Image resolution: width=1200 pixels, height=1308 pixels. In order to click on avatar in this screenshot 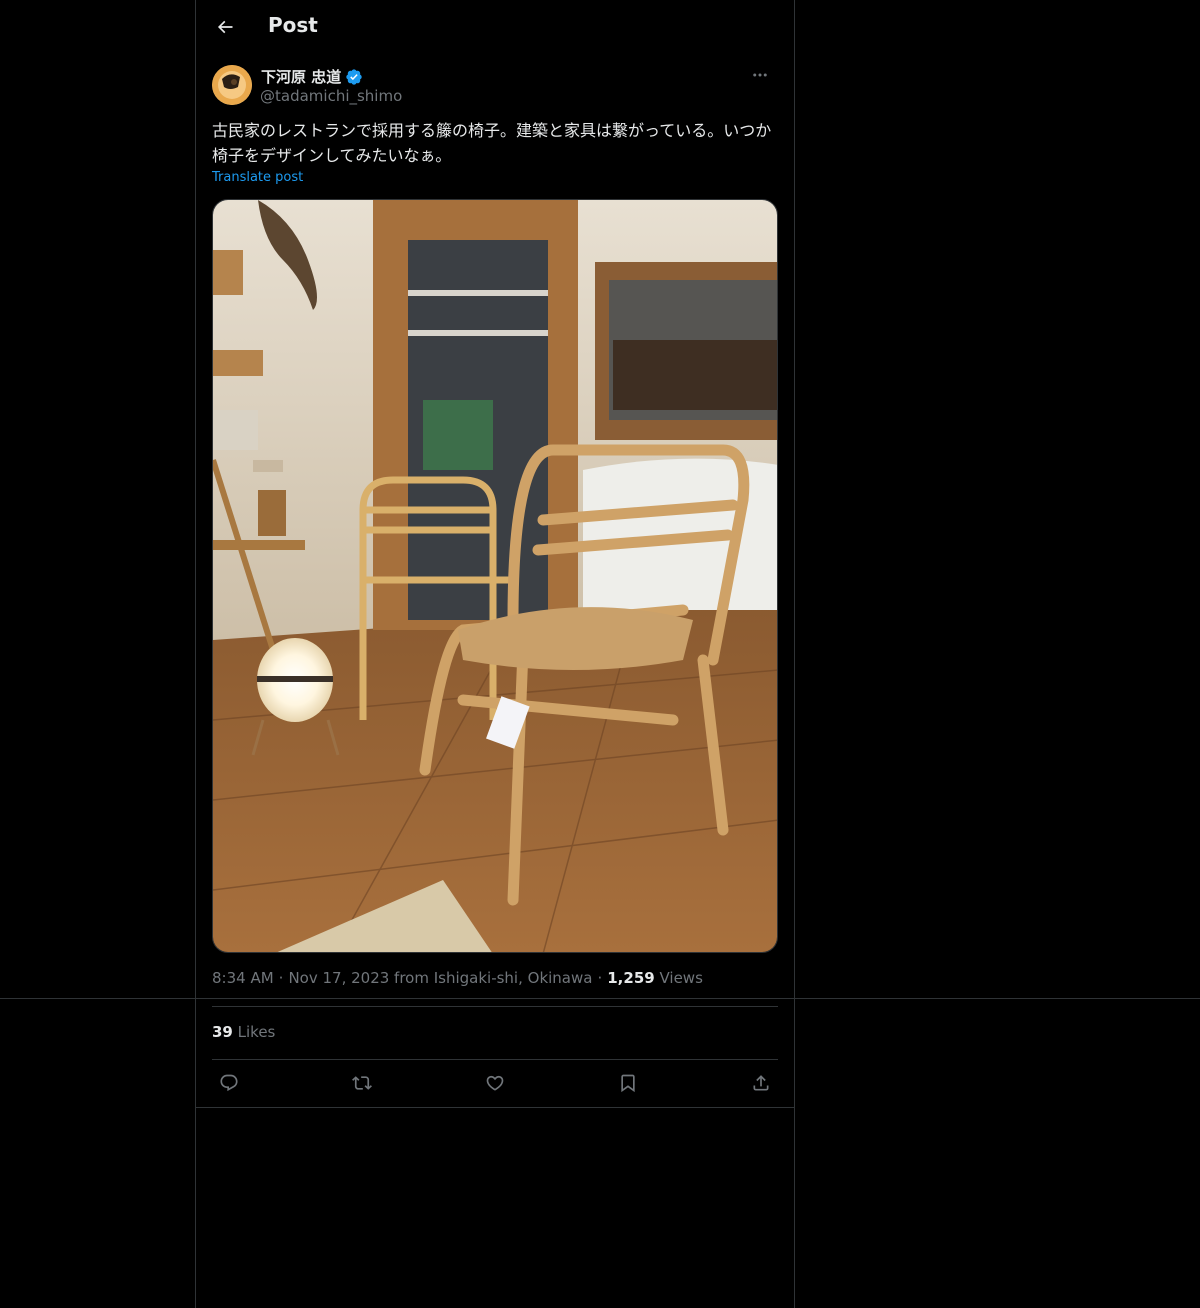, I will do `click(232, 85)`.